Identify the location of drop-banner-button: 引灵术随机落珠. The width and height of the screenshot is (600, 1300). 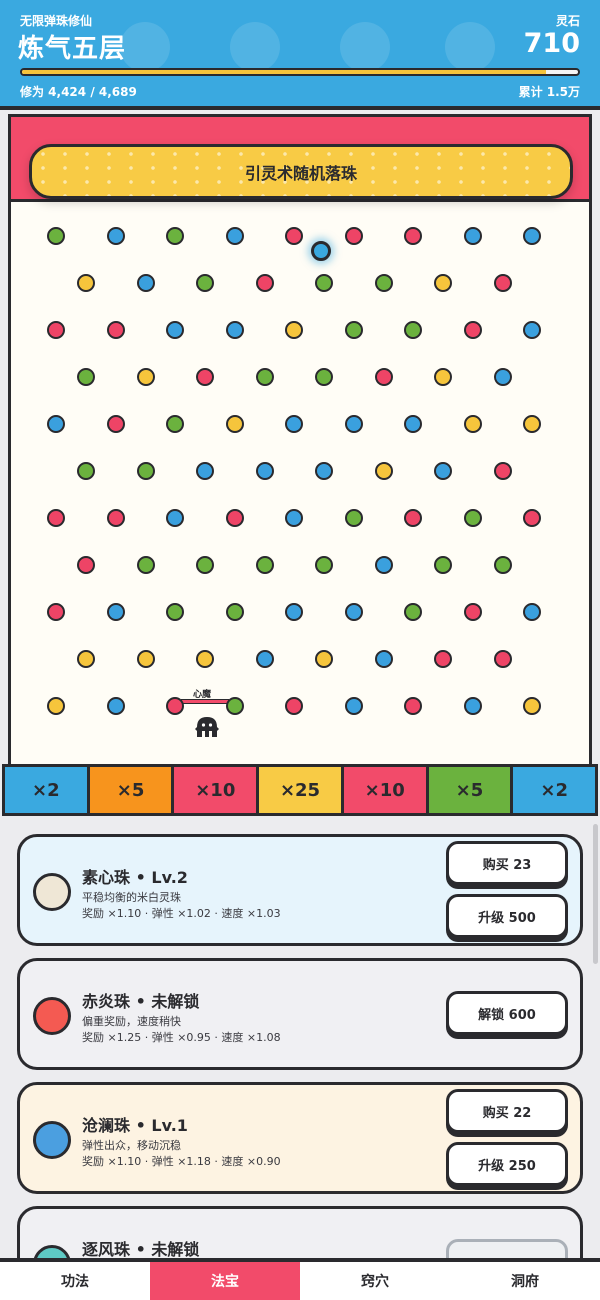
(301, 171).